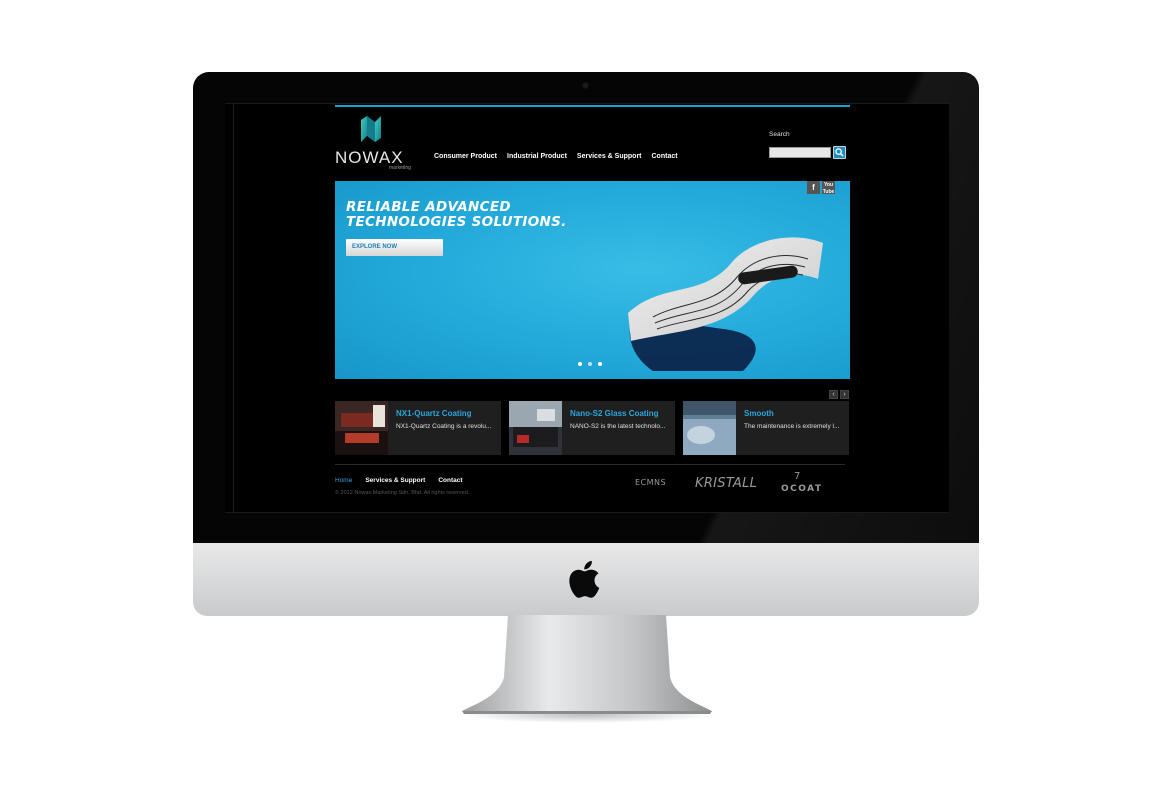 The height and width of the screenshot is (800, 1173). Describe the element at coordinates (828, 188) in the screenshot. I see `youtube-icon: You Tube` at that location.